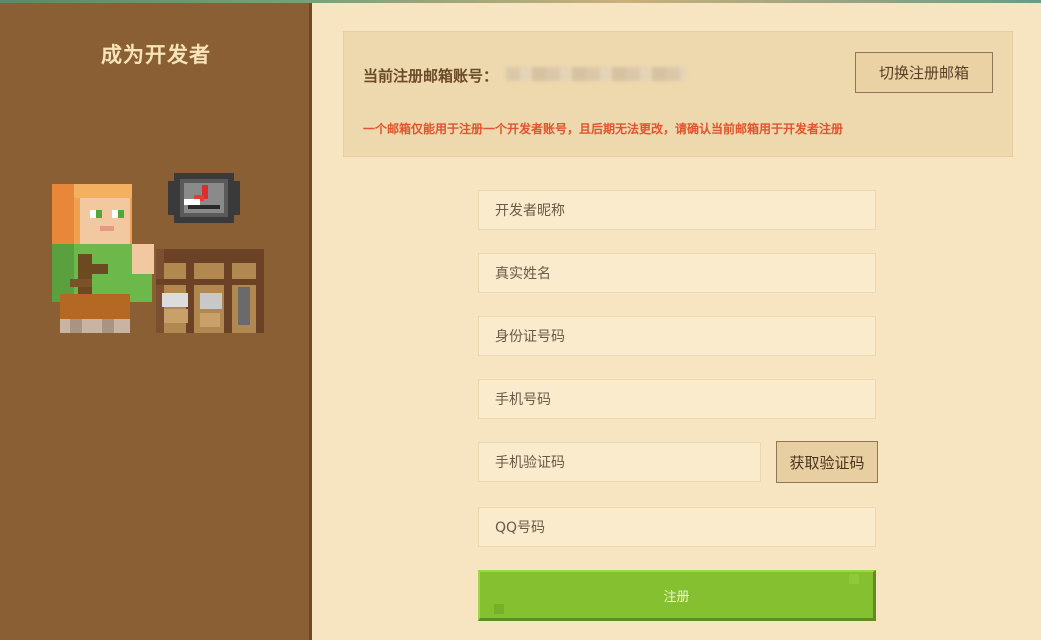  I want to click on character-illustration, so click(158, 253).